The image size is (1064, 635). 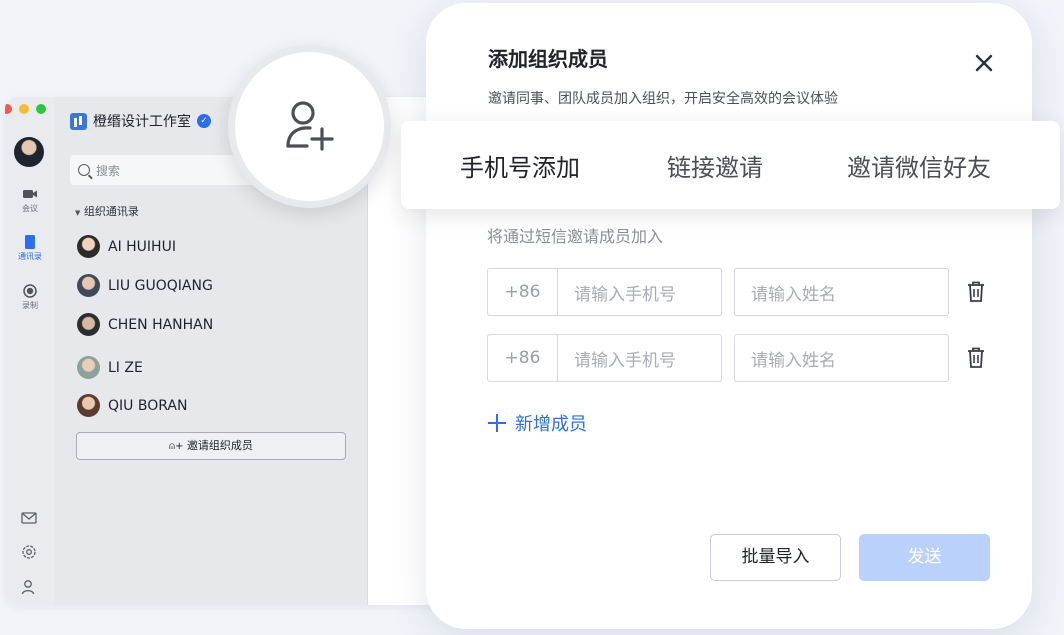 I want to click on org-directory-toggle: ▼ 组织通讯录, so click(x=107, y=211).